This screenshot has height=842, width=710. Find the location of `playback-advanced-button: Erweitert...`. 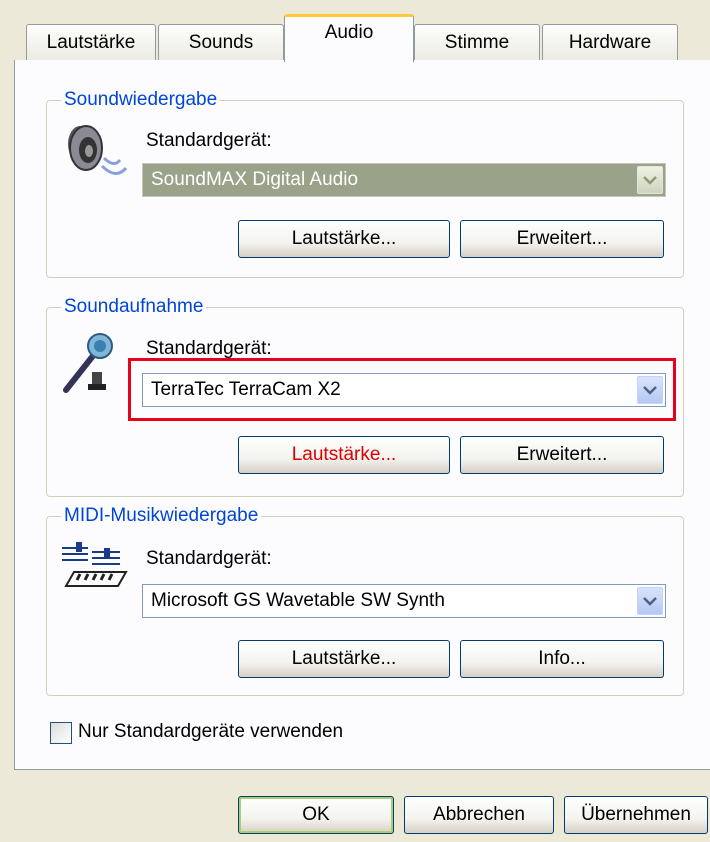

playback-advanced-button: Erweitert... is located at coordinates (562, 239).